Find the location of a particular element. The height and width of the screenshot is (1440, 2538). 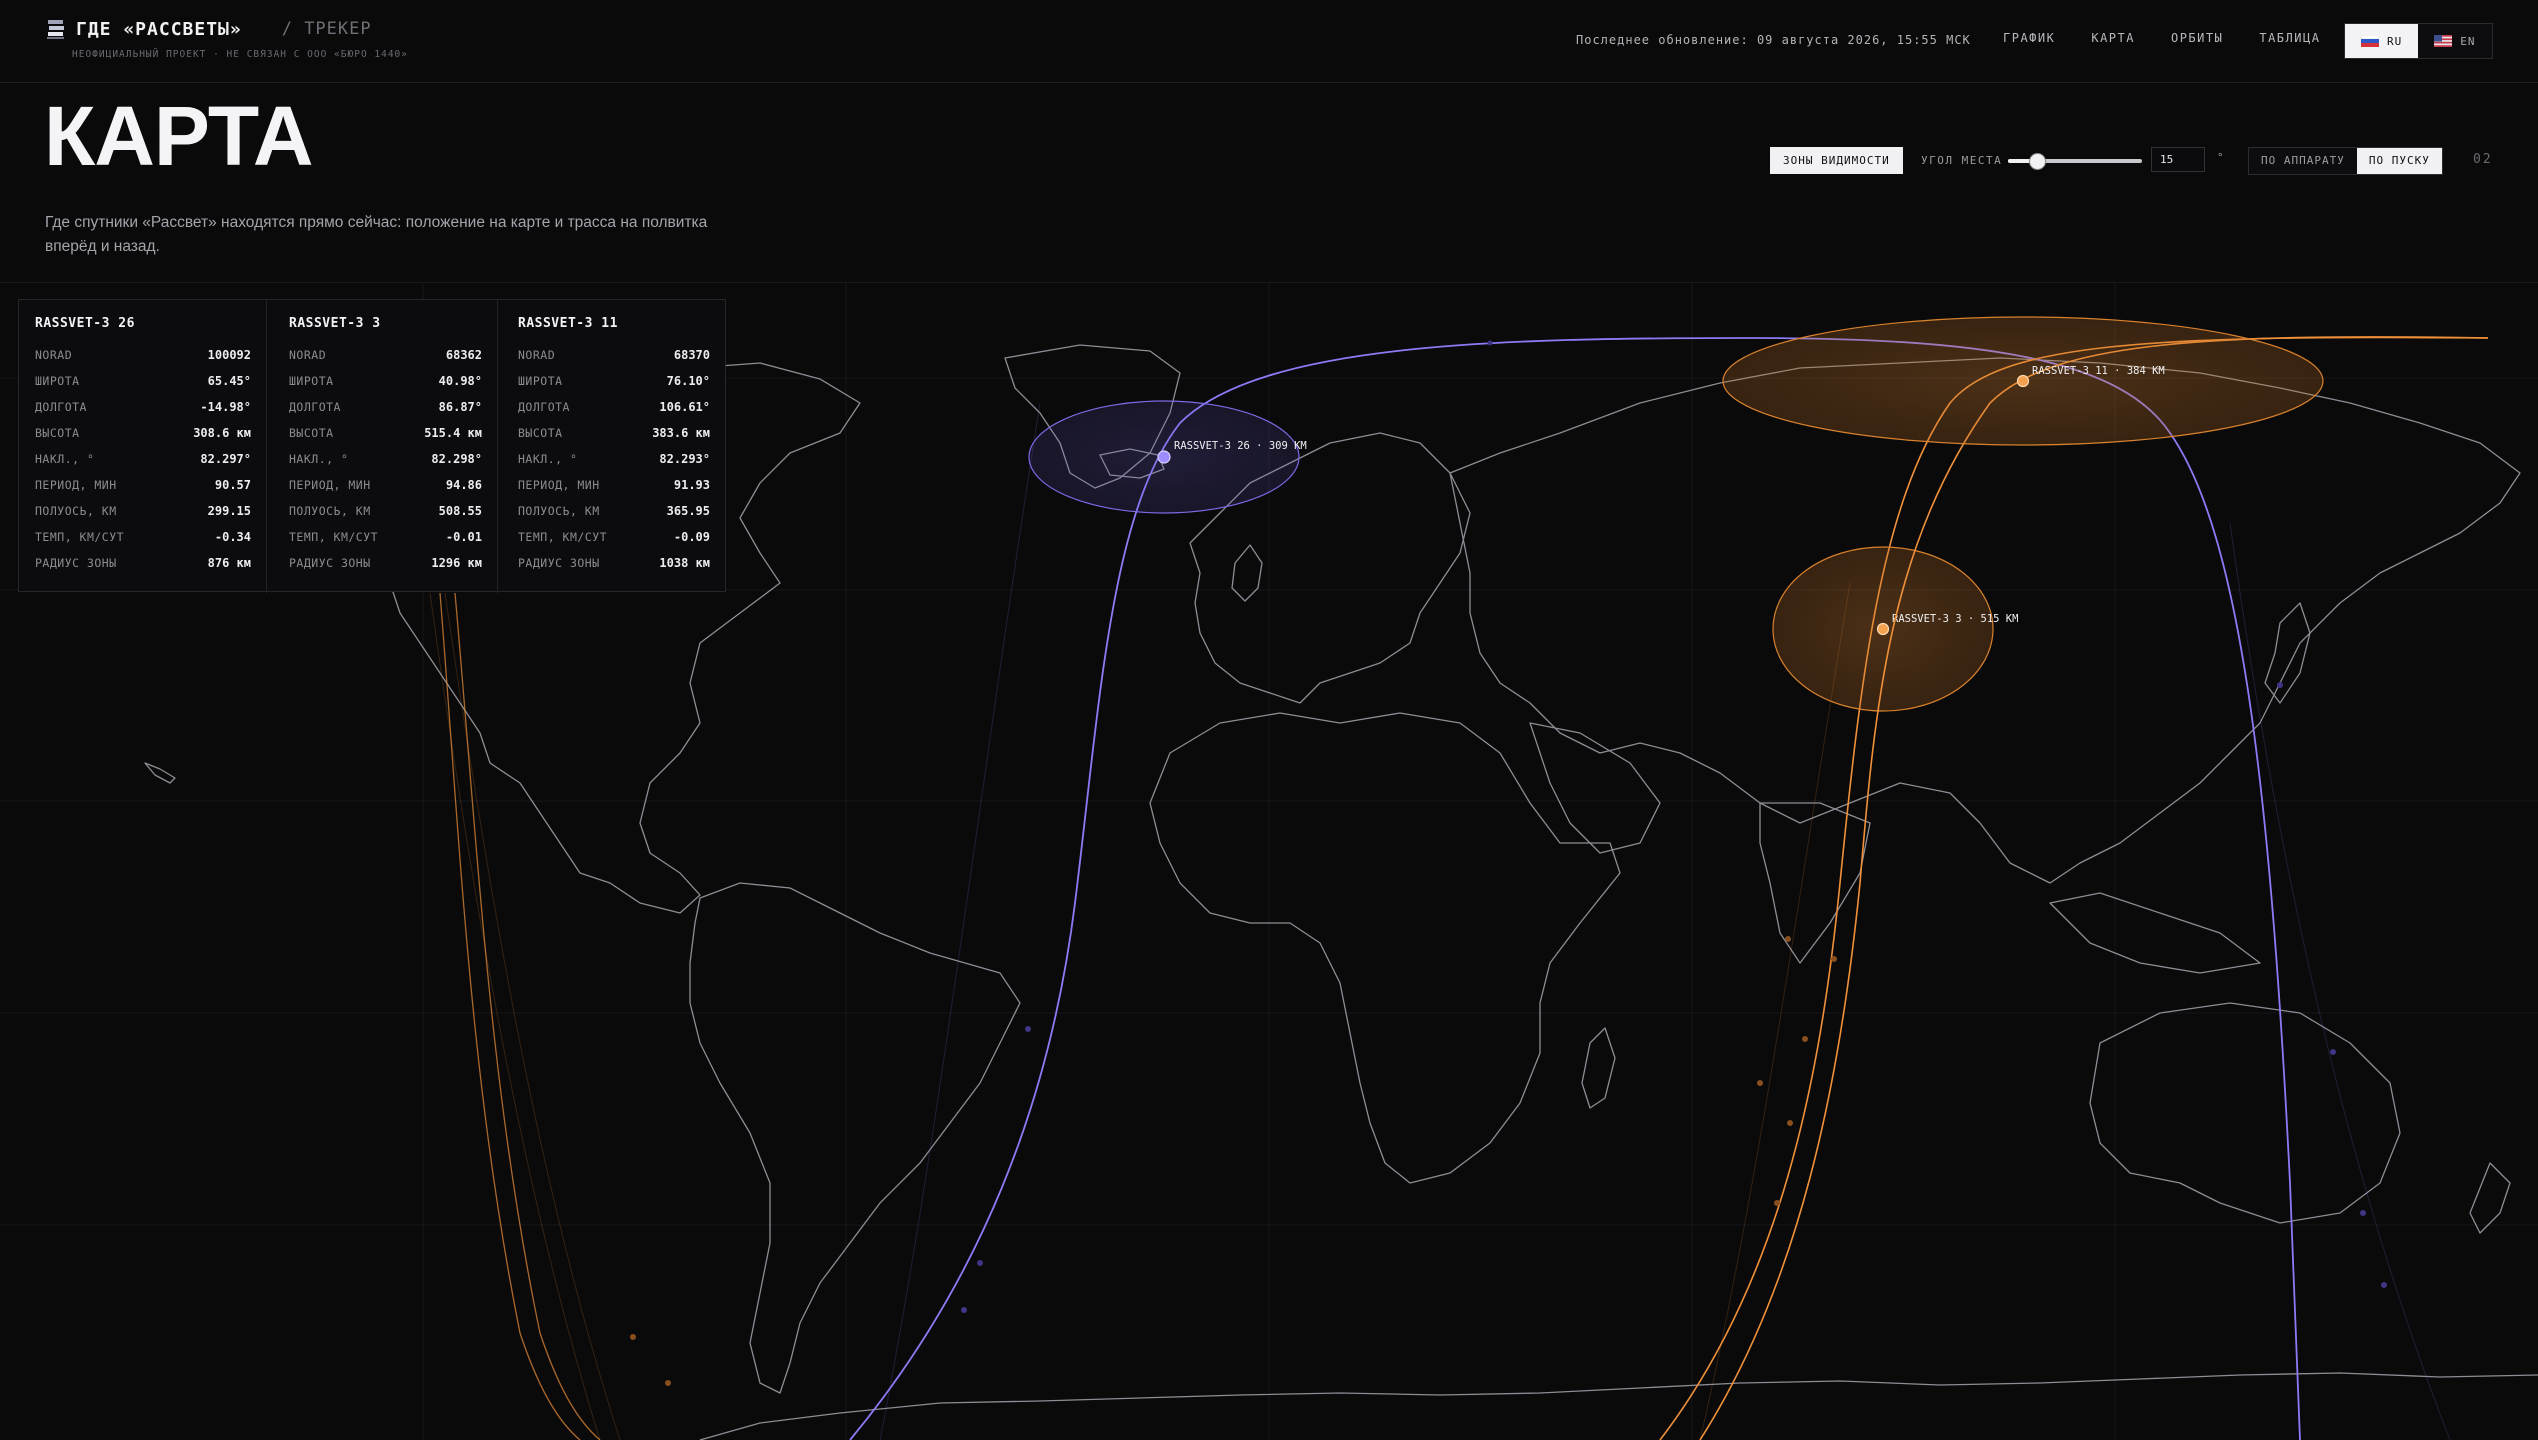

info-row: РАДИУС ЗОНЫ 1296 км is located at coordinates (385, 563).